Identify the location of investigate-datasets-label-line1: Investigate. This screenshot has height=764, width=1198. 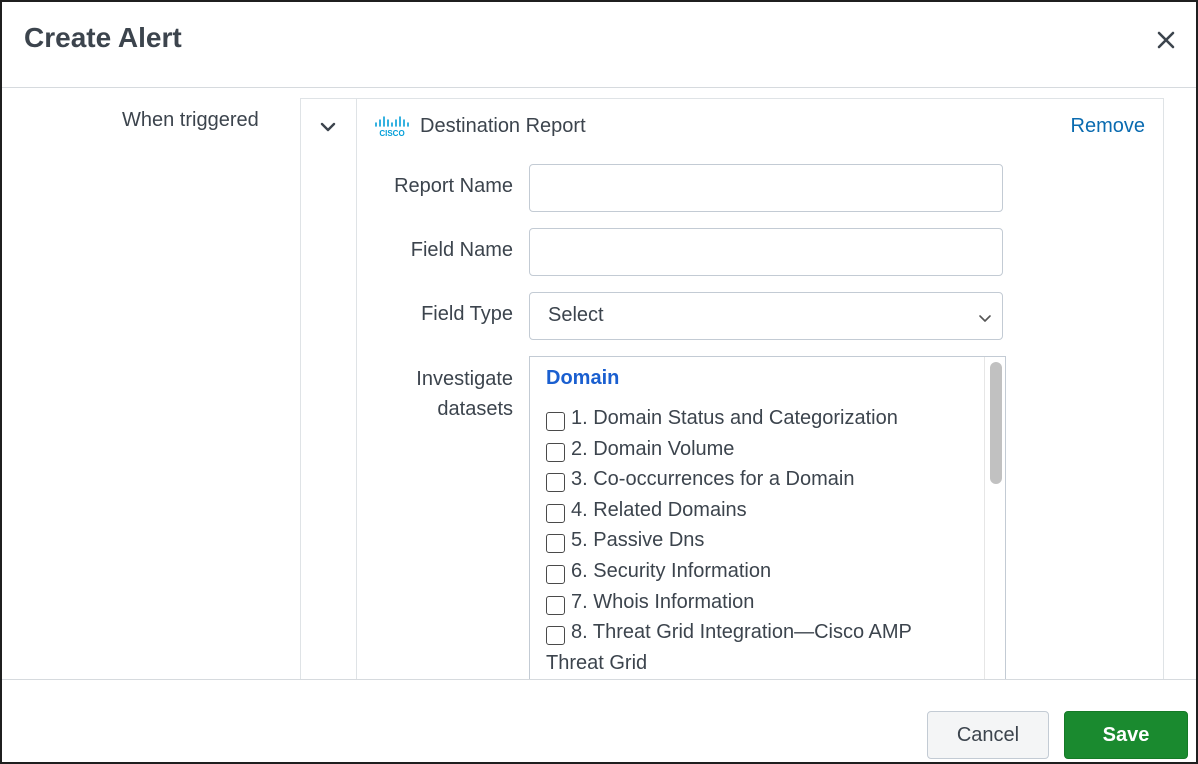
(464, 379).